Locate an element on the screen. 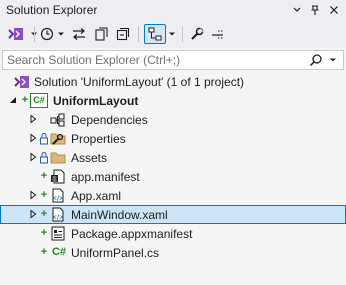 This screenshot has height=285, width=346. hierarchy-icon is located at coordinates (155, 34).